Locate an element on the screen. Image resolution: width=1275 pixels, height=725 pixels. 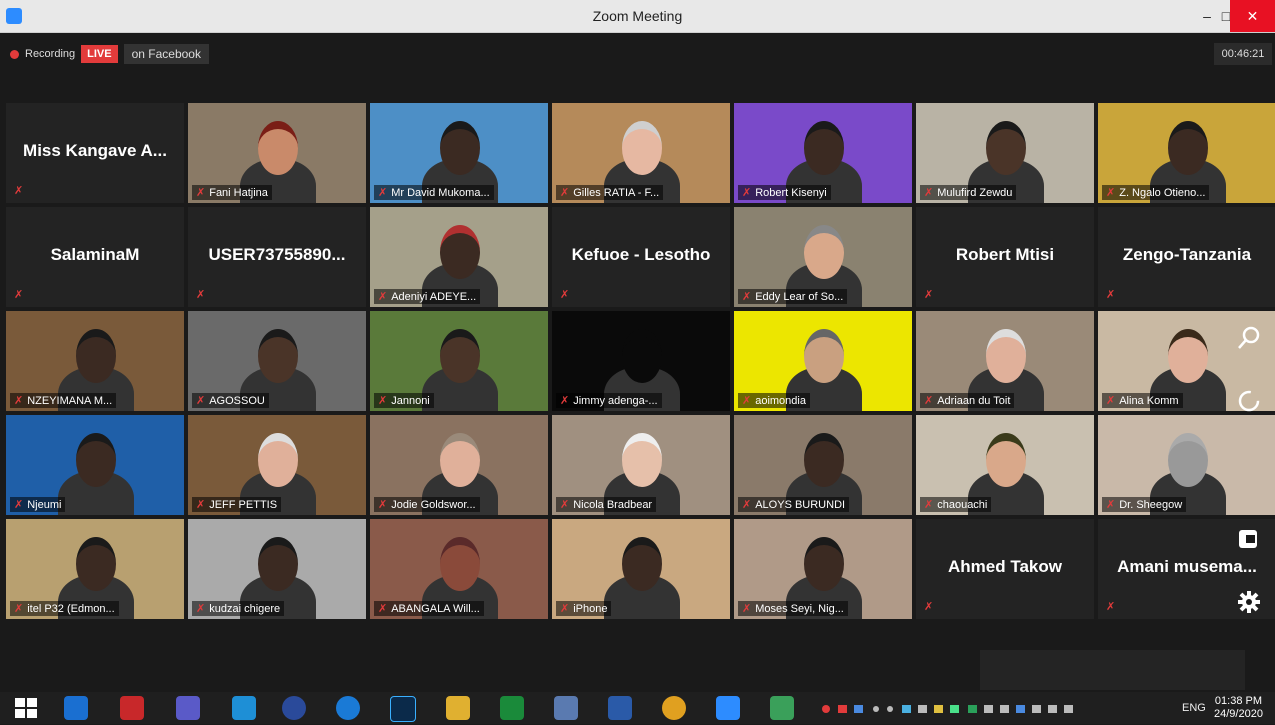
calculator-icon is located at coordinates (512, 708).